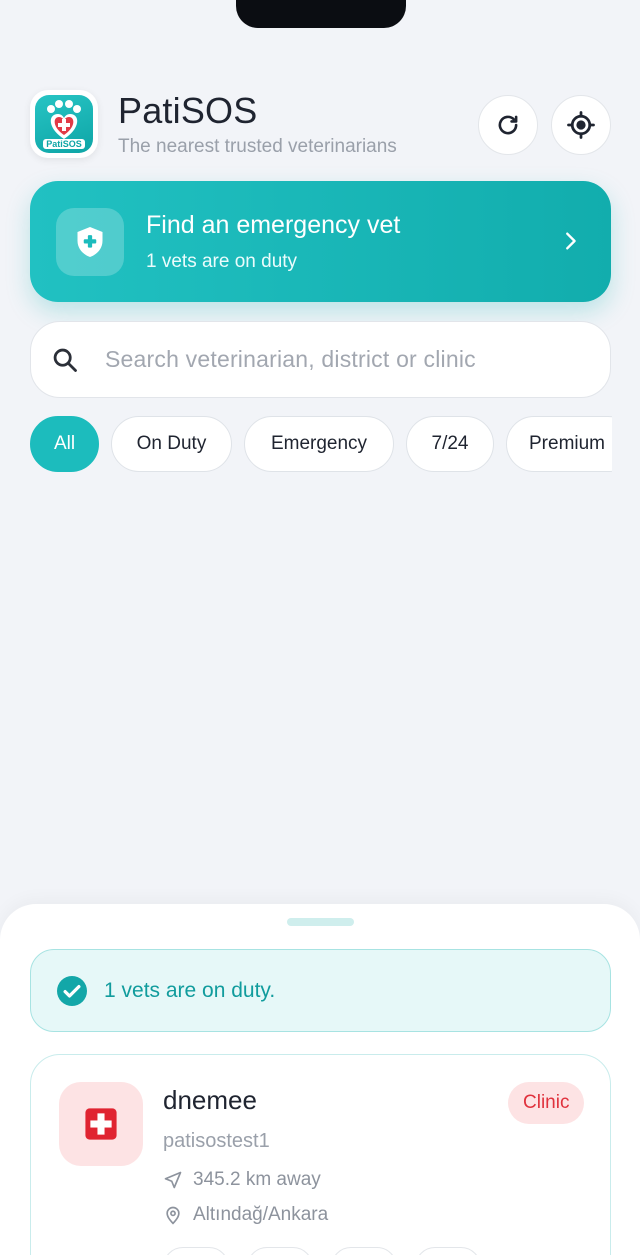 Image resolution: width=640 pixels, height=1255 pixels. What do you see at coordinates (546, 1103) in the screenshot?
I see `vet-type-badge: Clinic` at bounding box center [546, 1103].